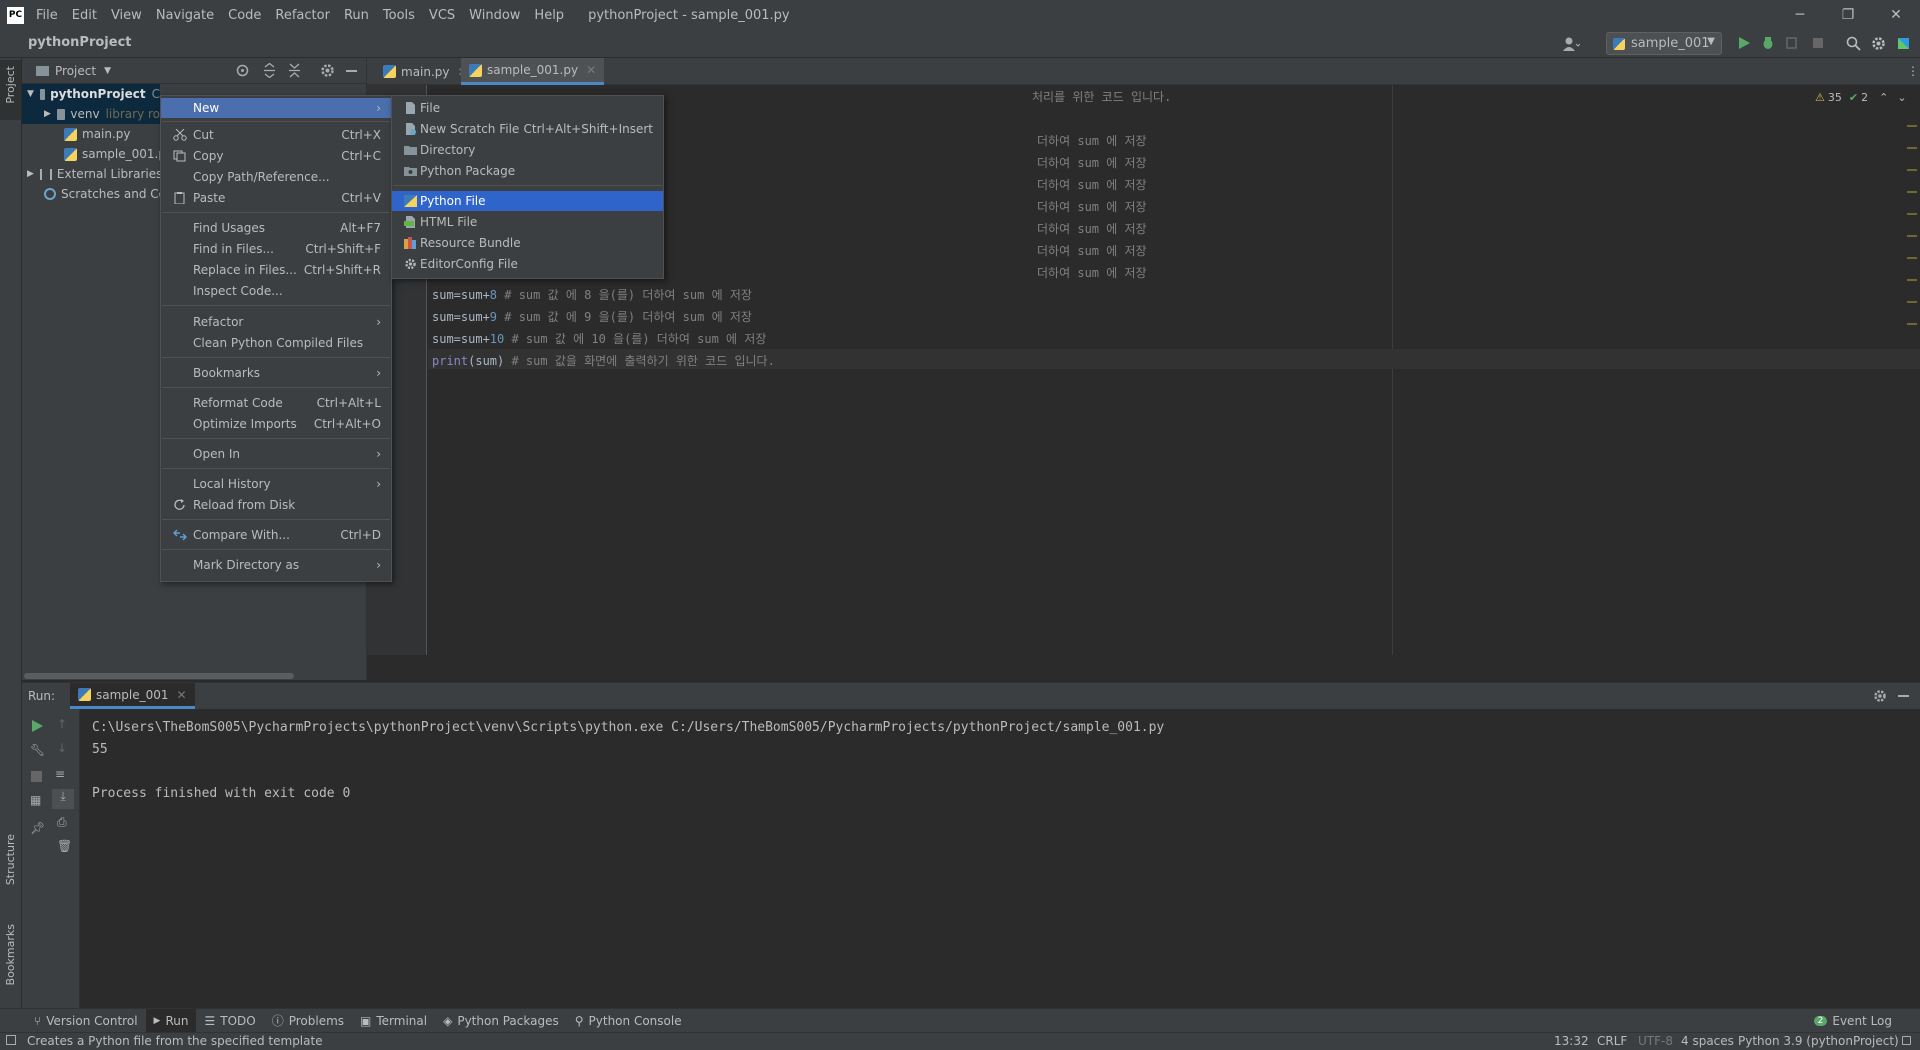 The width and height of the screenshot is (1920, 1050). Describe the element at coordinates (276, 228) in the screenshot. I see `menu-item-find-usages: Find Usages Alt+F7` at that location.